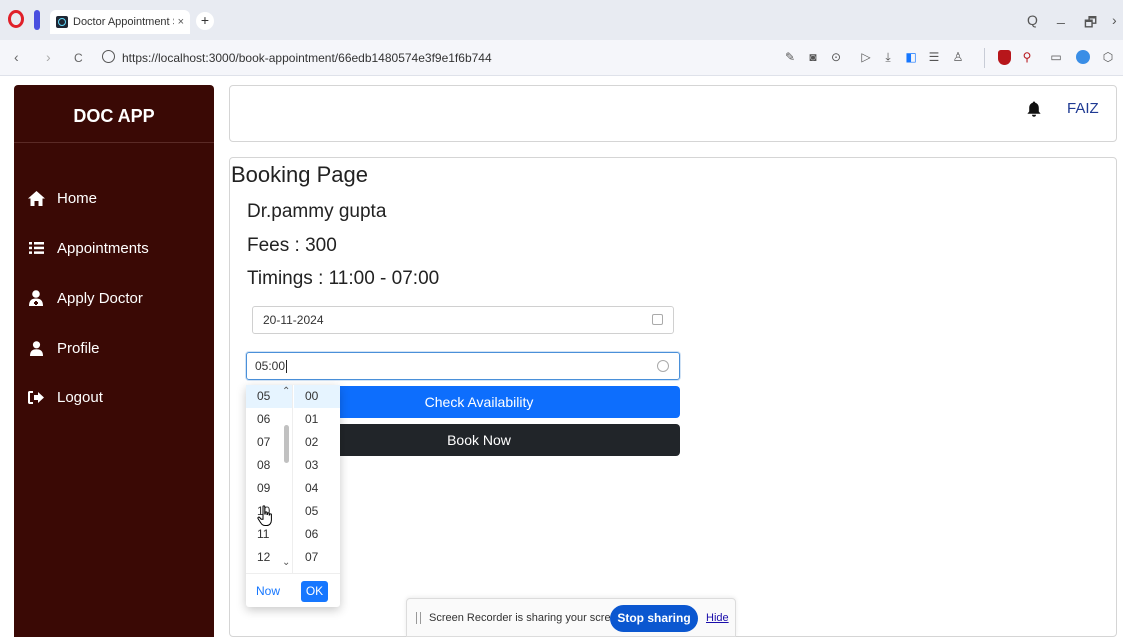 Image resolution: width=1123 pixels, height=637 pixels. What do you see at coordinates (114, 198) in the screenshot?
I see `sidebar-item-home: Home` at bounding box center [114, 198].